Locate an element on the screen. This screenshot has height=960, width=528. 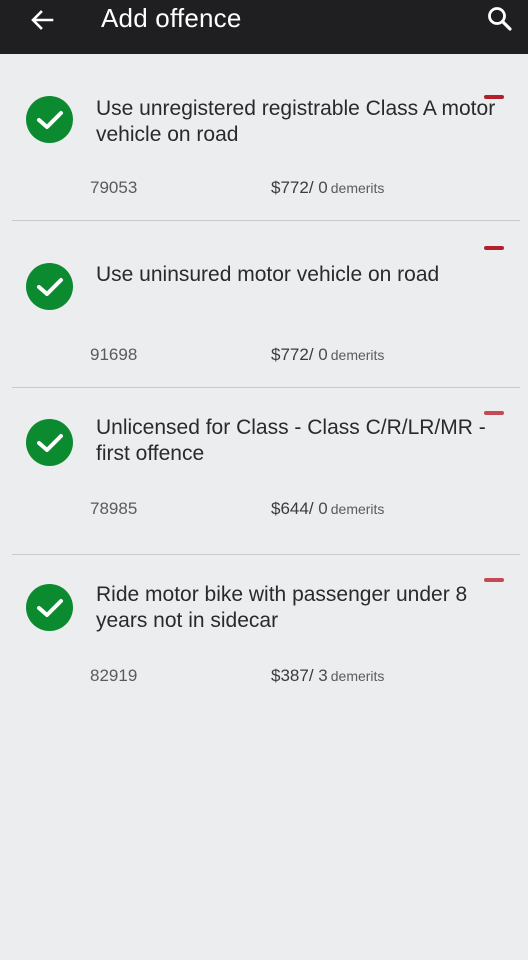
fine-amount: $387/ is located at coordinates (292, 675).